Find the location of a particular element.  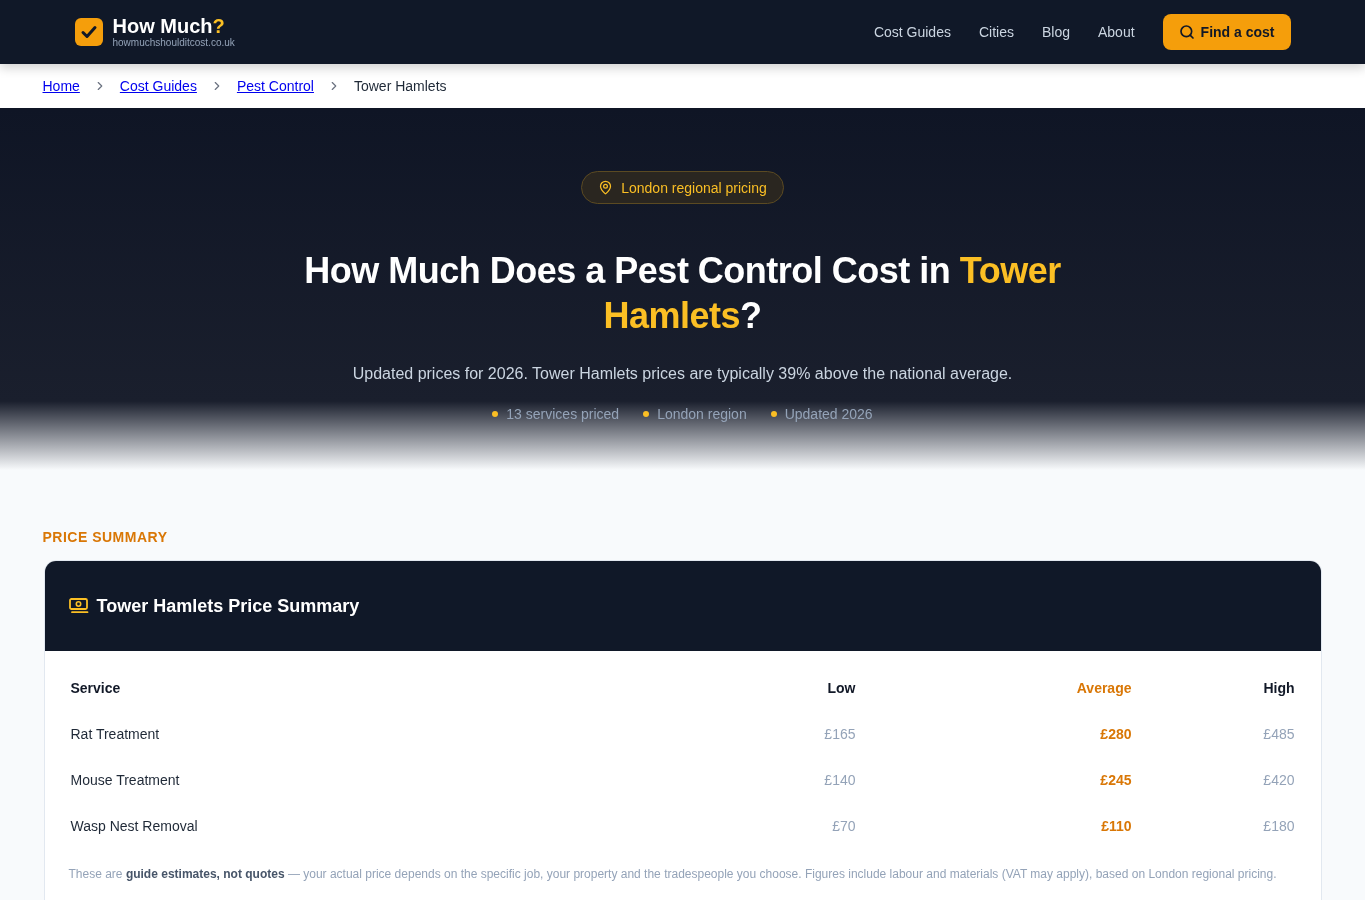

hero-subtitle: Updated prices for 2026. Tower Hamlets prices are typically 39% above the national average. is located at coordinates (682, 374).